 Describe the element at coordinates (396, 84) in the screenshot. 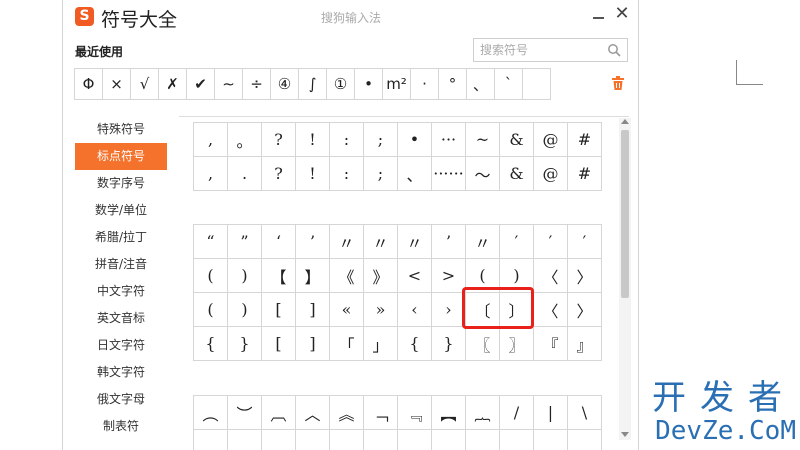

I see `recent-symbol-cell: m²` at that location.